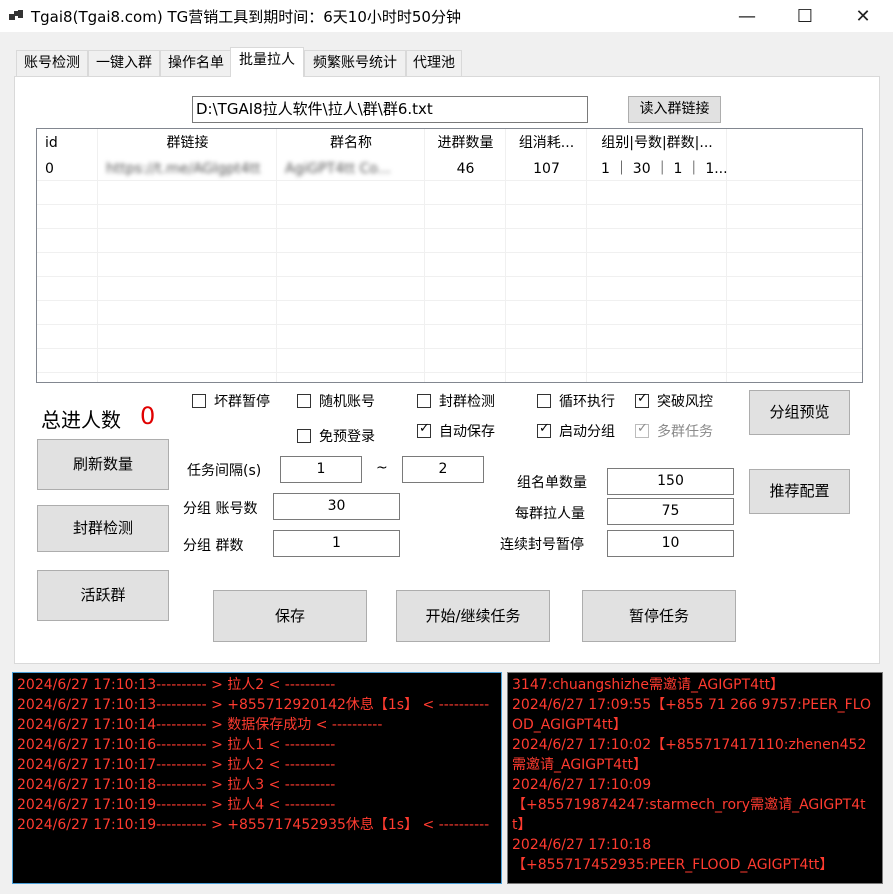 This screenshot has height=894, width=893. What do you see at coordinates (148, 416) in the screenshot?
I see `total-joined-value: 0` at bounding box center [148, 416].